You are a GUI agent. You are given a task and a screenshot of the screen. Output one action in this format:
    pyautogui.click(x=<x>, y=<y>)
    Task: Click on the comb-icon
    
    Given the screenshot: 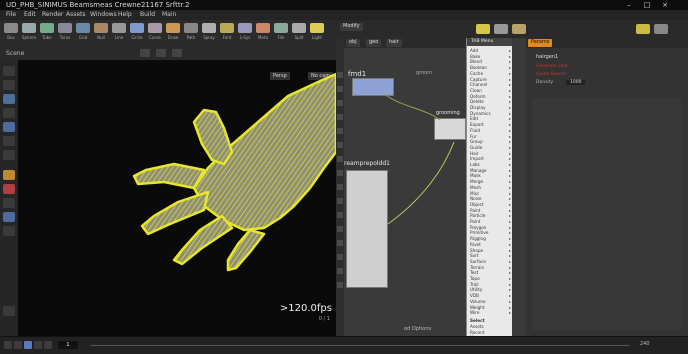 What is the action you would take?
    pyautogui.click(x=9, y=203)
    